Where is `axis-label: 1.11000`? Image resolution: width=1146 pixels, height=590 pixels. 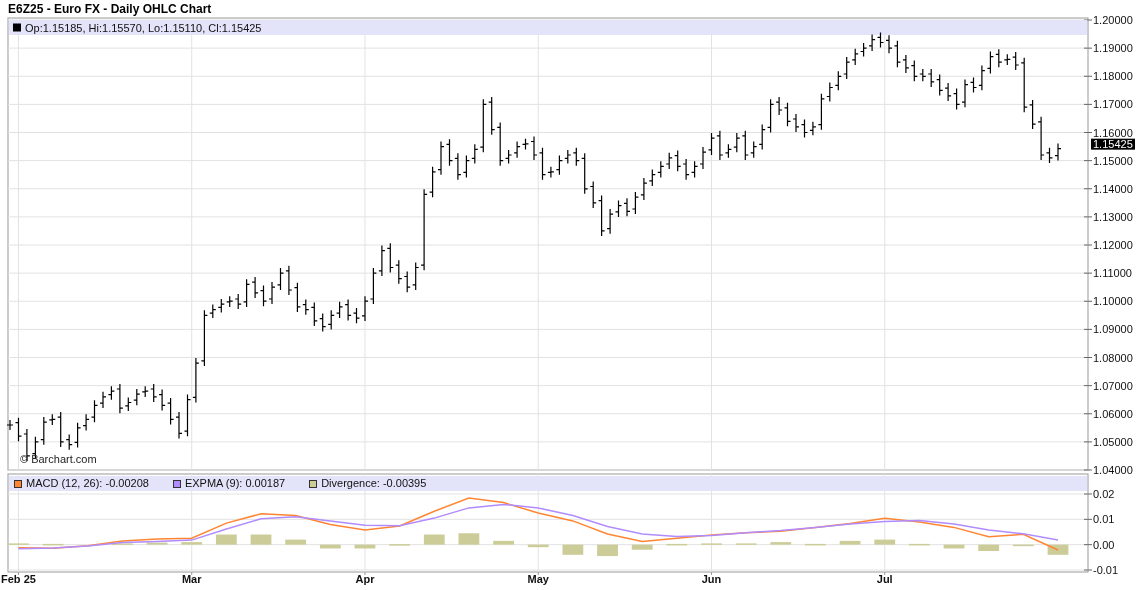
axis-label: 1.11000 is located at coordinates (1112, 273).